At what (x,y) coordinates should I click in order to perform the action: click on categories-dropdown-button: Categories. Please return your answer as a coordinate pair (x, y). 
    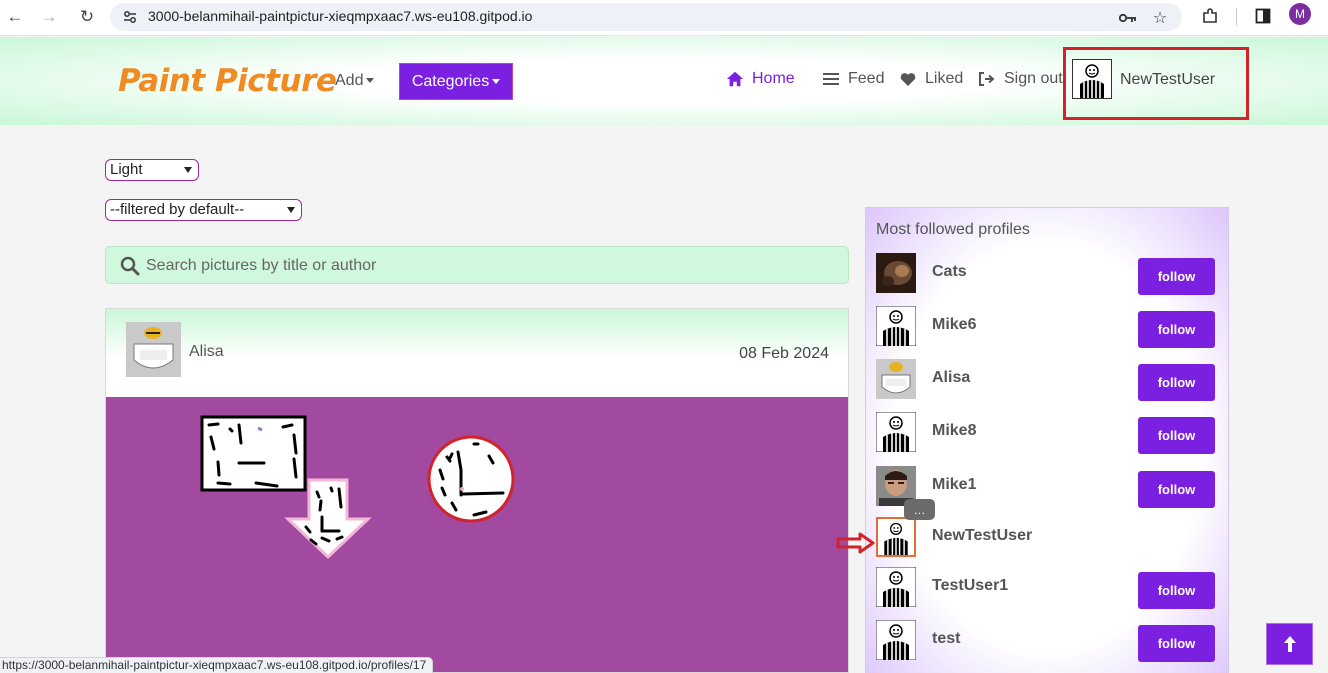
    Looking at the image, I should click on (456, 81).